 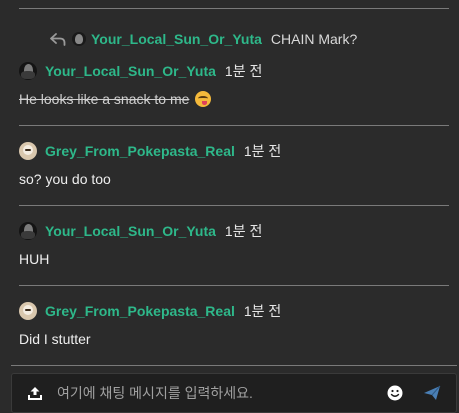 I want to click on emoji-button, so click(x=395, y=393).